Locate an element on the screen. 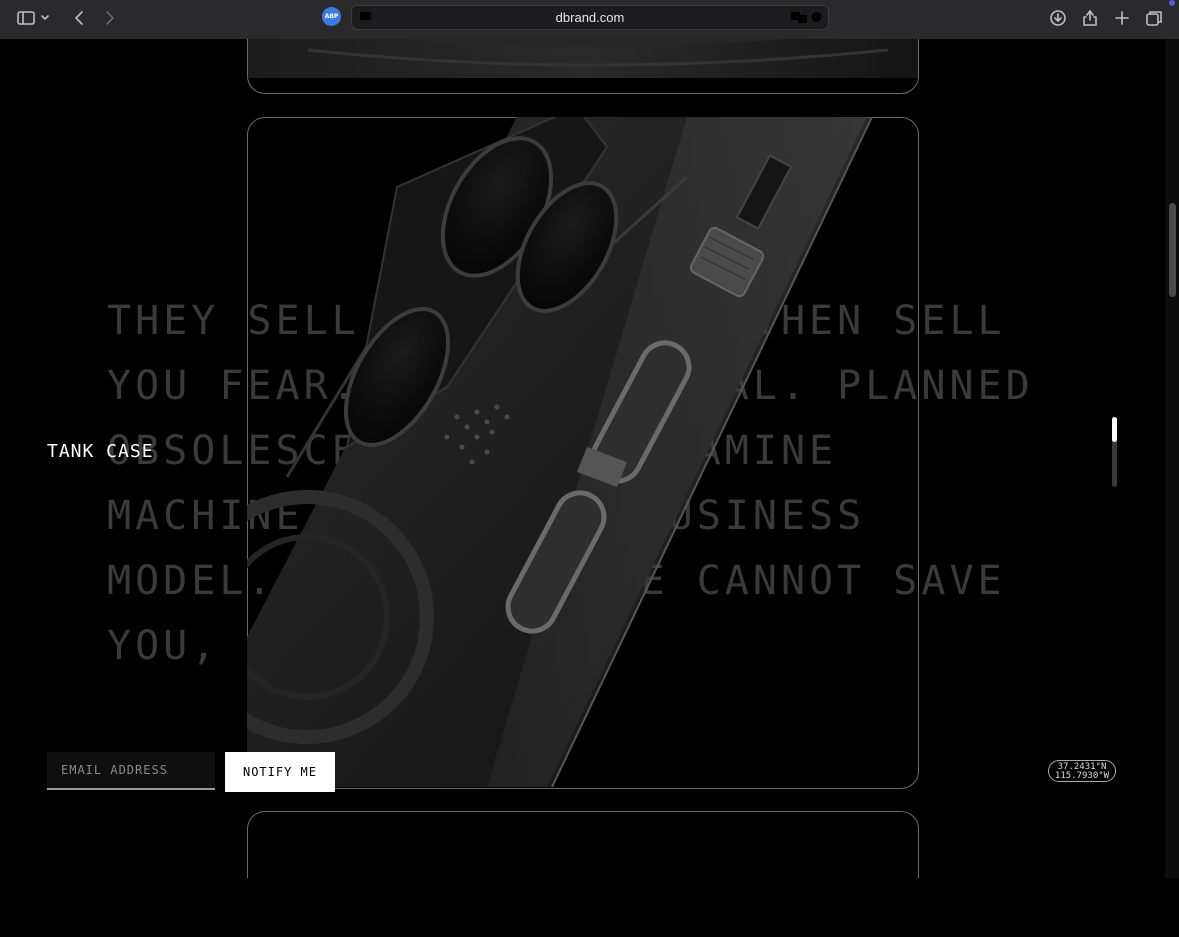 This screenshot has width=1179, height=937. chevron-down-icon is located at coordinates (45, 18).